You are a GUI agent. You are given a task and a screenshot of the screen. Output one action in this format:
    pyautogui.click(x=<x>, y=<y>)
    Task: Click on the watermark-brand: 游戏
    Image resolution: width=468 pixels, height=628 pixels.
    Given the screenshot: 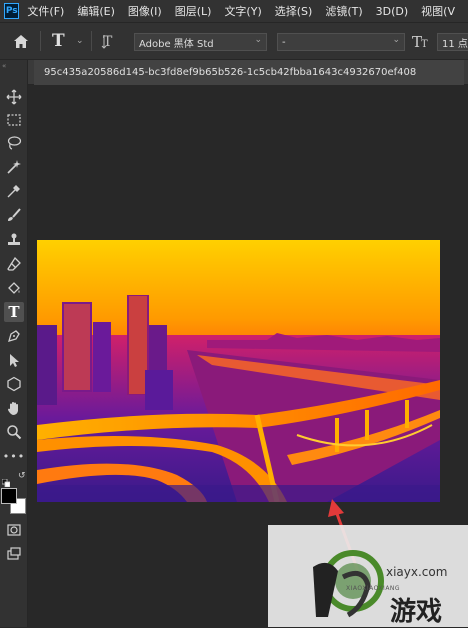 What is the action you would take?
    pyautogui.click(x=416, y=612)
    